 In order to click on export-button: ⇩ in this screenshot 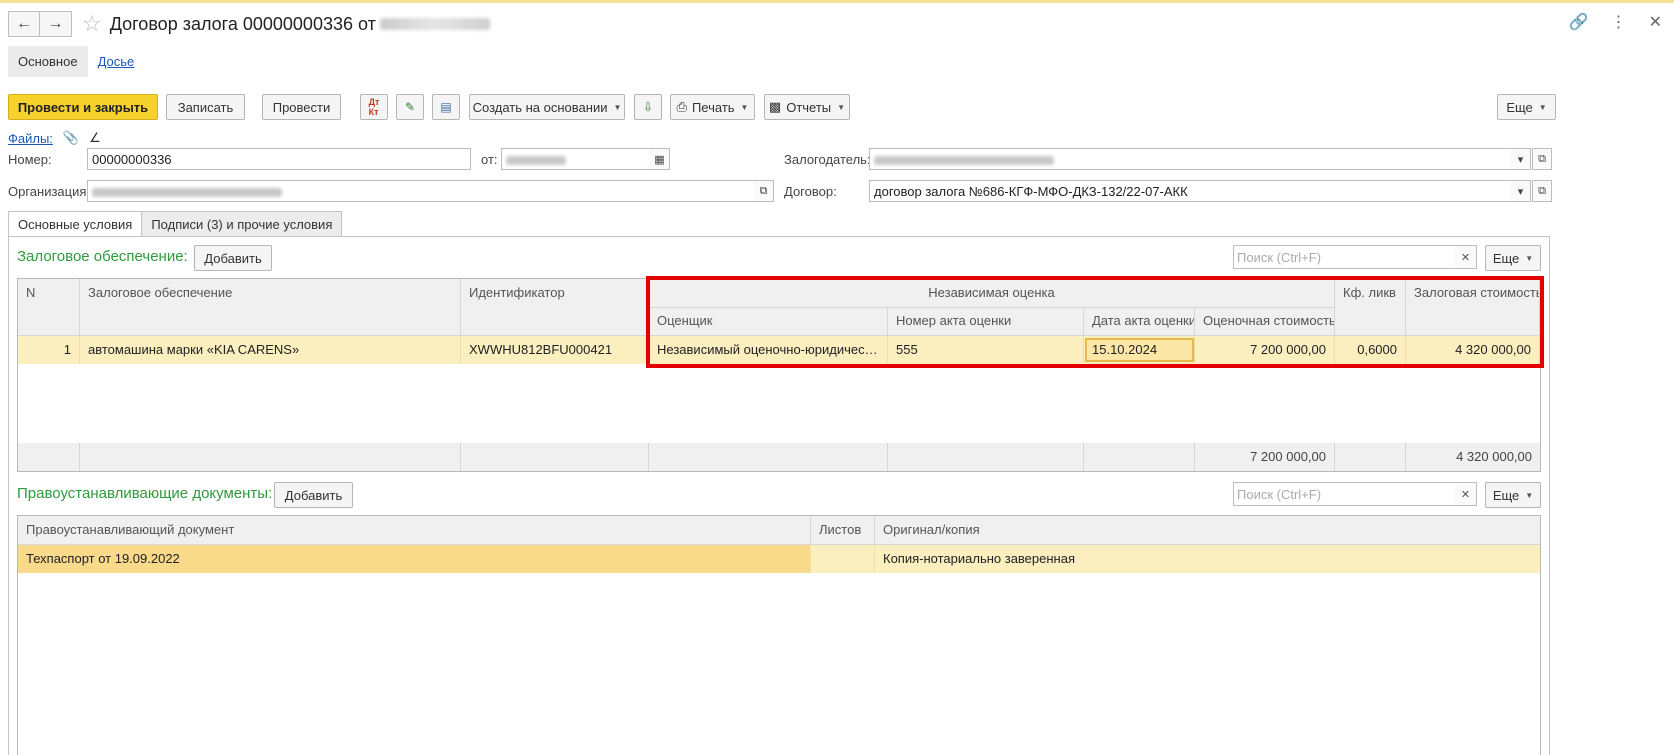, I will do `click(648, 107)`.